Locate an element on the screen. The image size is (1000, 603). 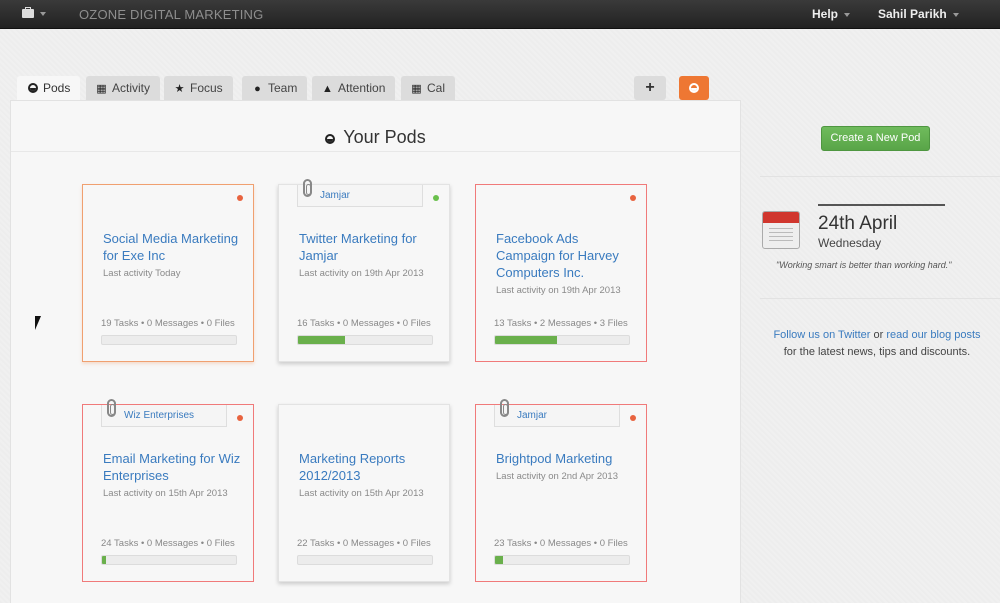
film-icon: ▦ is located at coordinates (101, 89).